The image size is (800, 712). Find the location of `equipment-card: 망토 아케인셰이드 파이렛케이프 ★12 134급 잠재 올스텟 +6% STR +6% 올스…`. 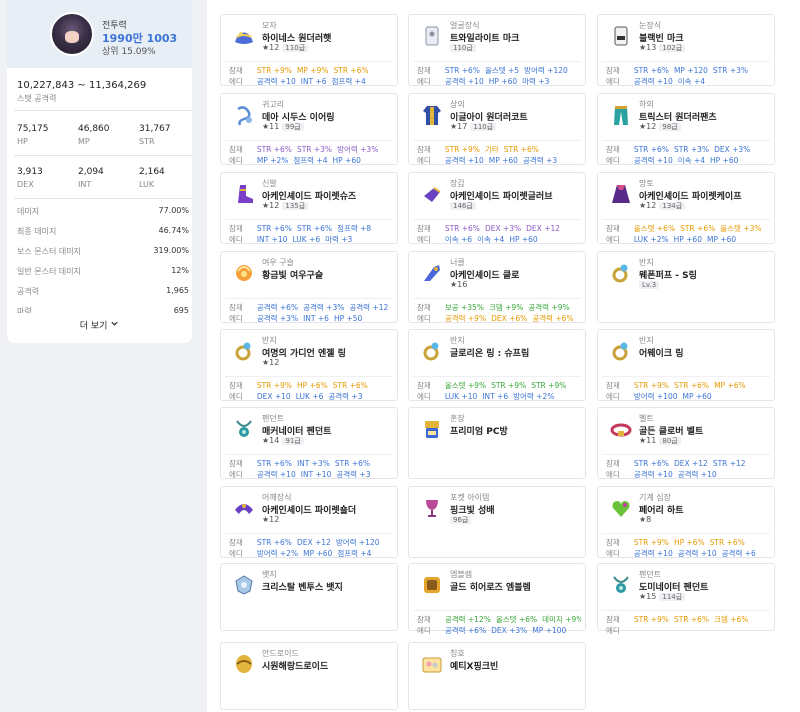

equipment-card: 망토 아케인셰이드 파이렛케이프 ★12 134급 잠재 올스텟 +6% STR +6% 올스… is located at coordinates (686, 208).